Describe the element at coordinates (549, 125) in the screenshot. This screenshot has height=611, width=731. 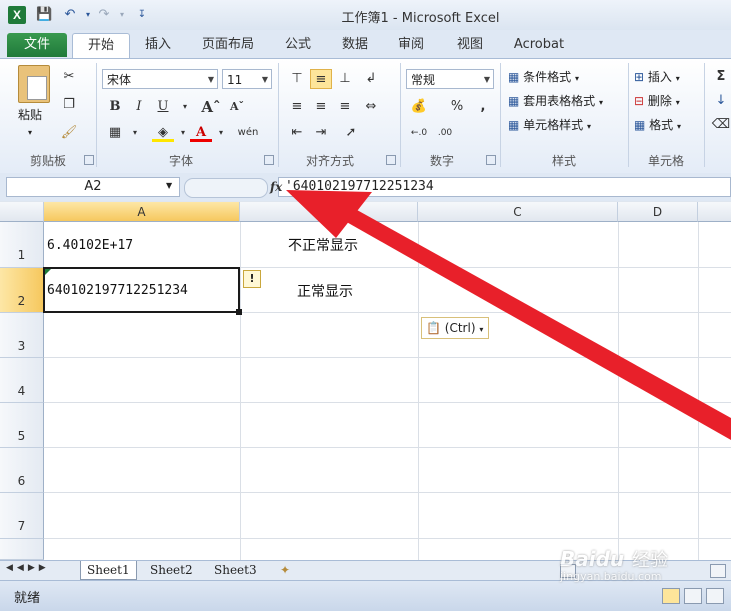
I see `cell-styles-button: ▦ 单元格样式 ▾` at that location.